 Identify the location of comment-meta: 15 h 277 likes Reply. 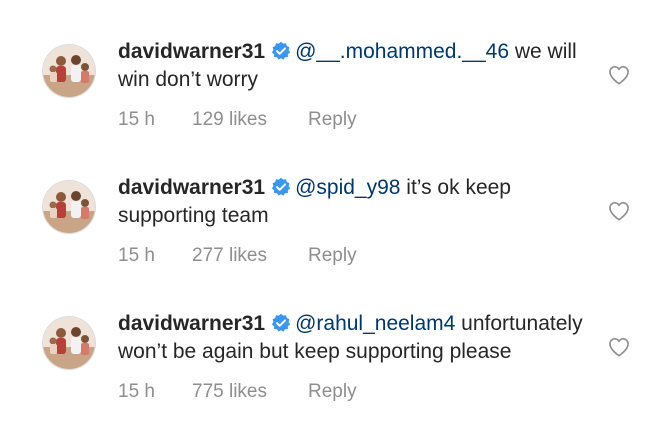
(357, 256).